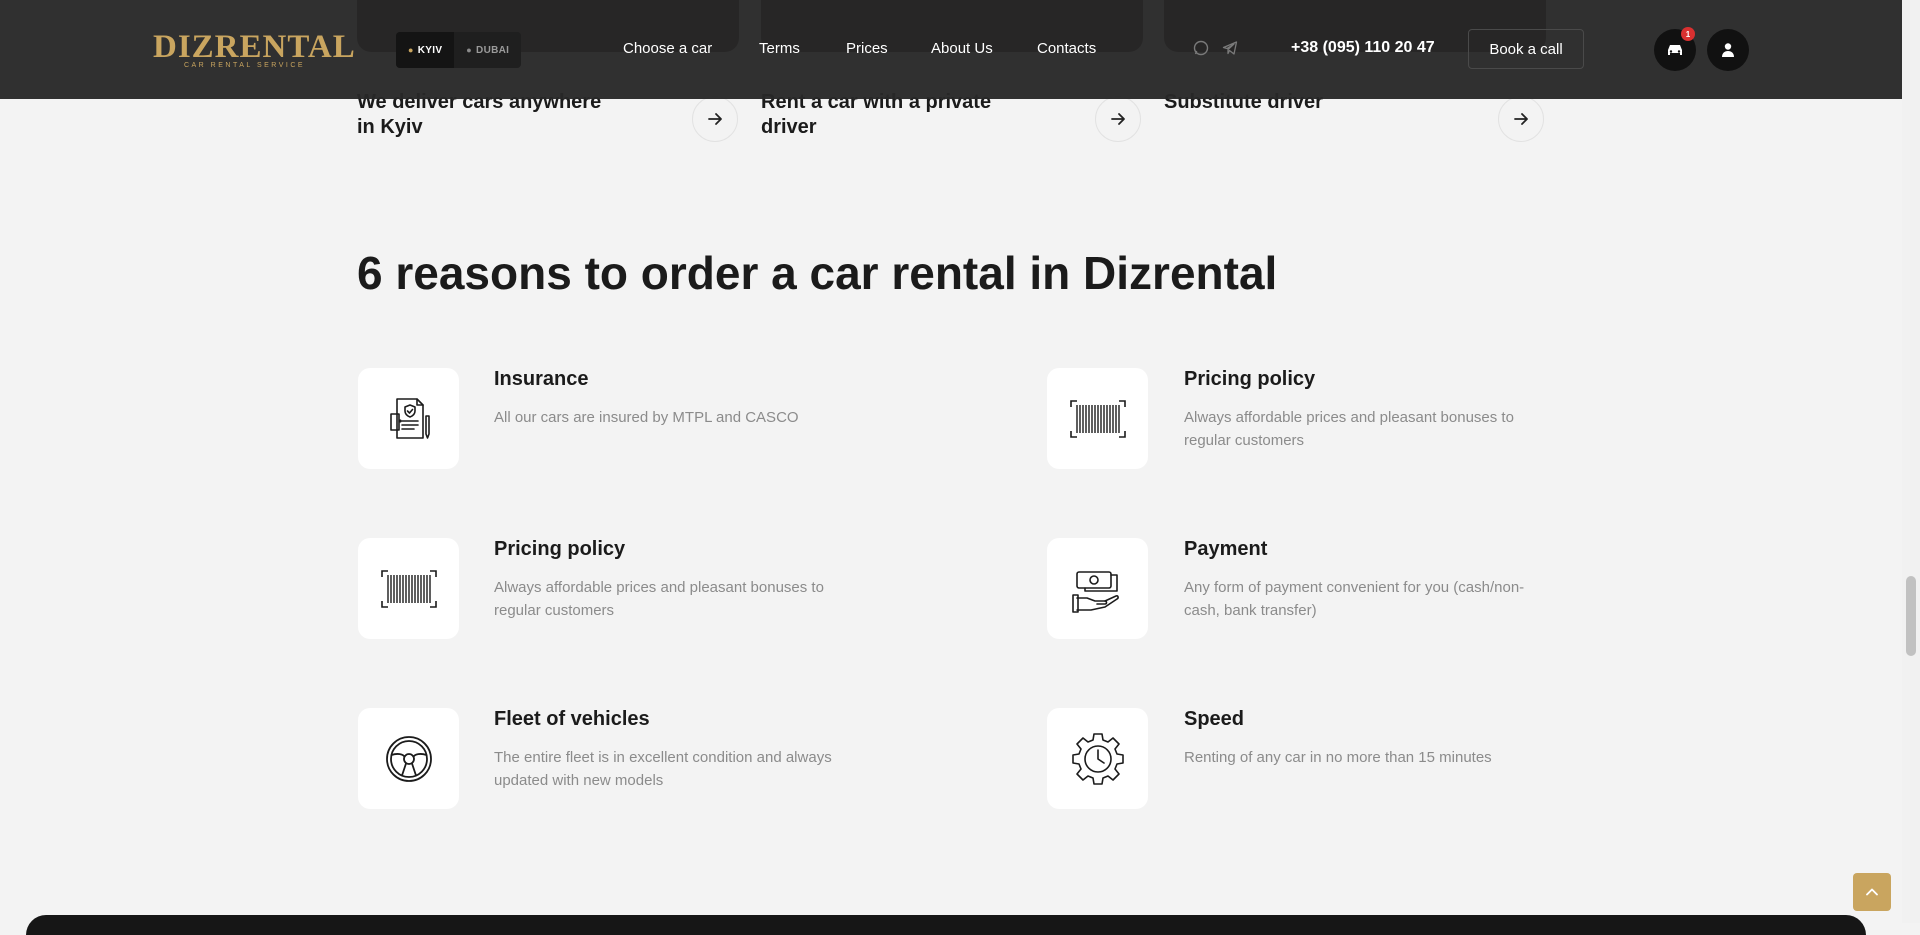  I want to click on reason-title-fleet: Fleet of vehicles, so click(572, 719).